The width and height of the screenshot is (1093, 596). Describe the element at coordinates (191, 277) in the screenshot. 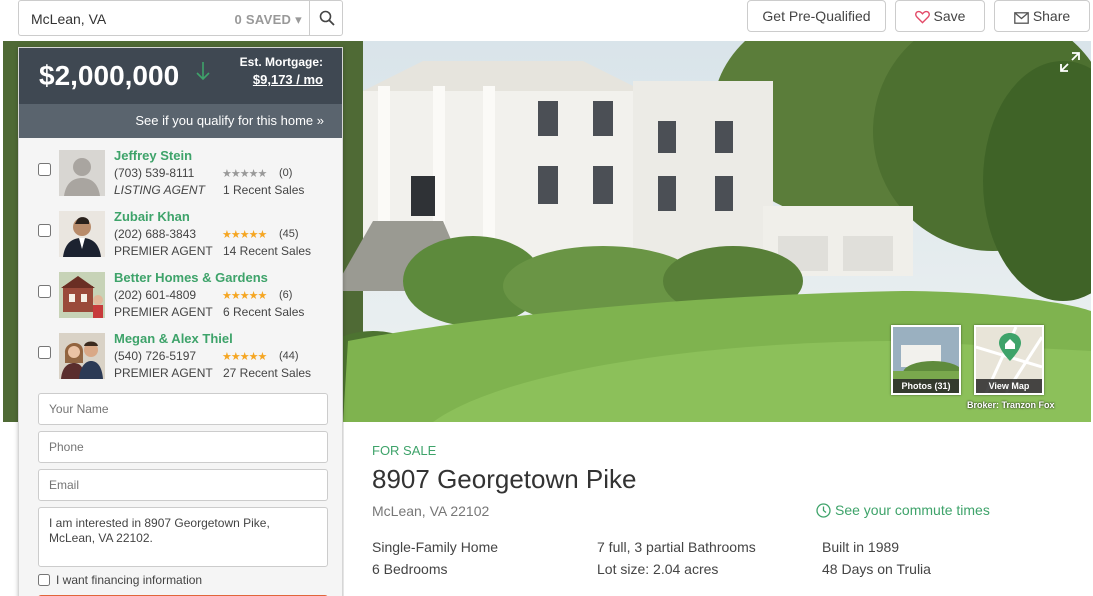

I see `agent-name: Better Homes & Gardens` at that location.